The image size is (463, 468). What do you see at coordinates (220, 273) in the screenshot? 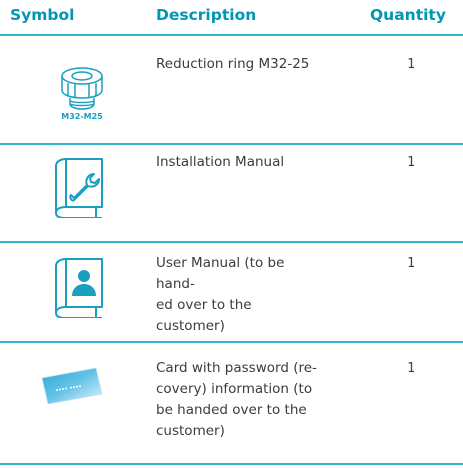
I see `description-line: User Manual (to be hand-` at bounding box center [220, 273].